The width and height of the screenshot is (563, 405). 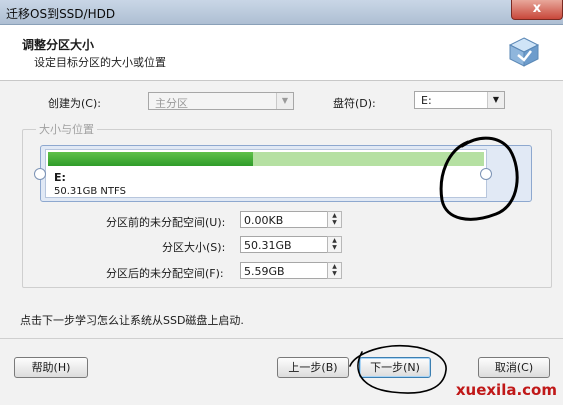 I want to click on partition-size-value: 50.31GB, so click(x=268, y=245).